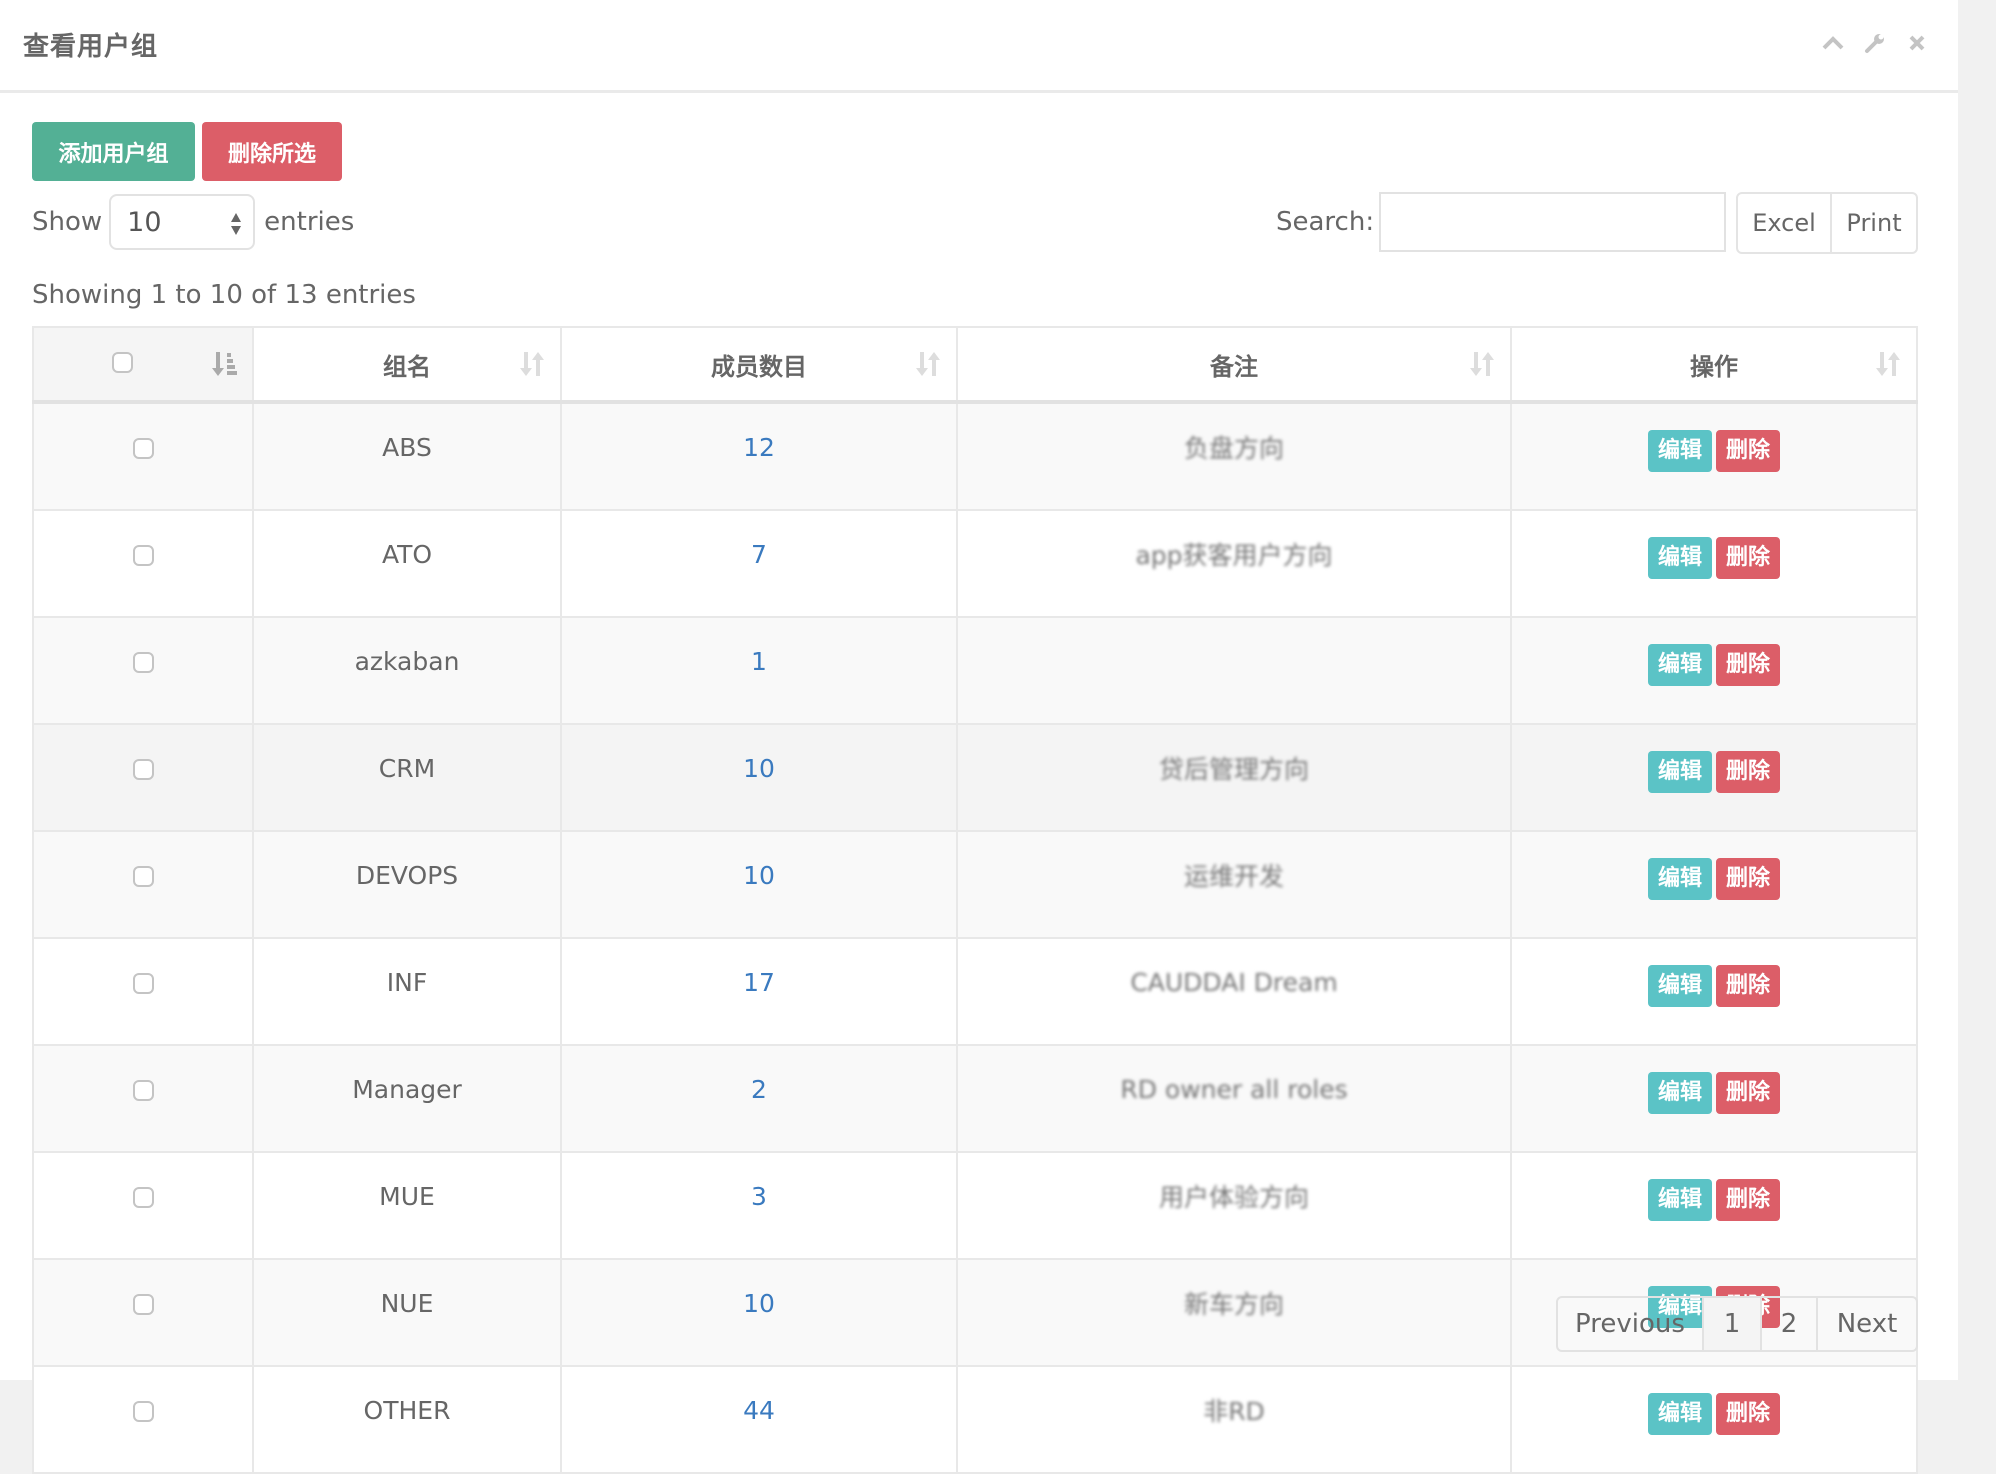 This screenshot has height=1474, width=1996. What do you see at coordinates (759, 456) in the screenshot?
I see `member-count: 12` at bounding box center [759, 456].